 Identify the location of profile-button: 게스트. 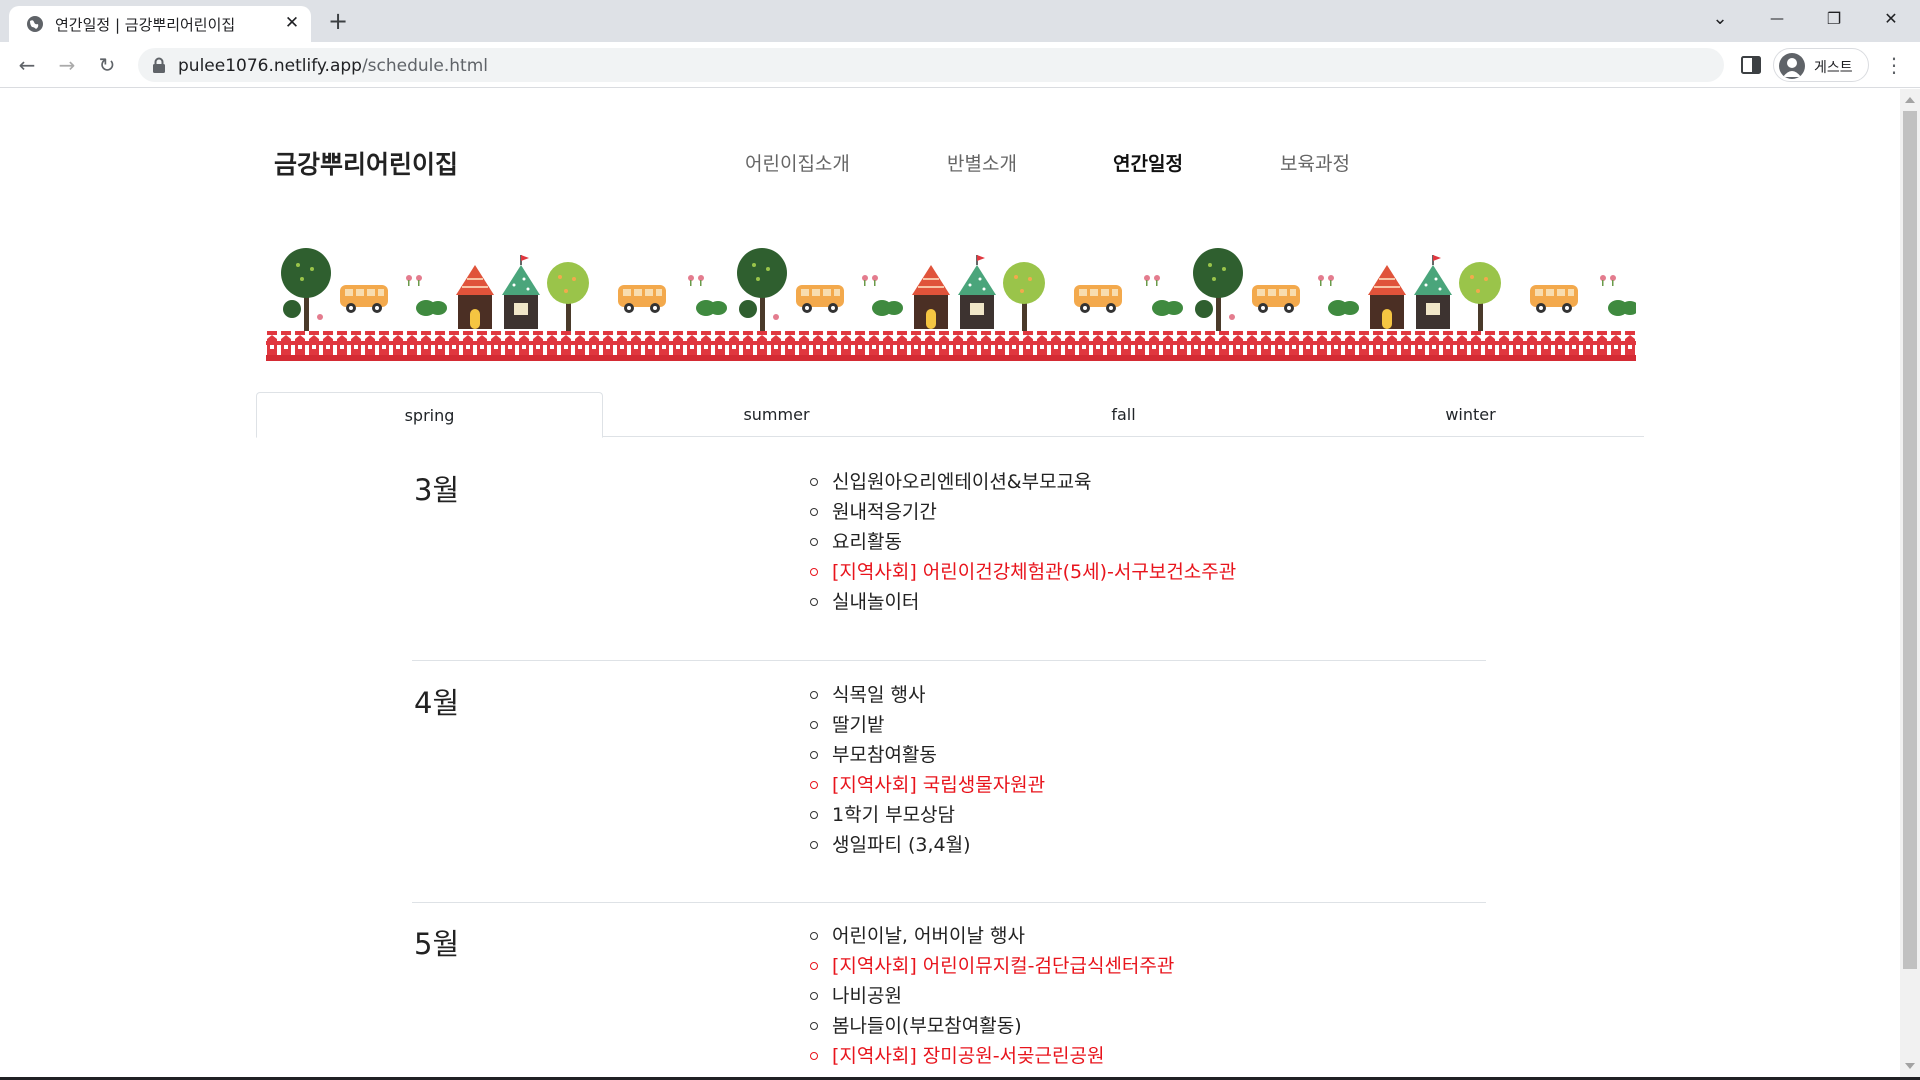
(1821, 65).